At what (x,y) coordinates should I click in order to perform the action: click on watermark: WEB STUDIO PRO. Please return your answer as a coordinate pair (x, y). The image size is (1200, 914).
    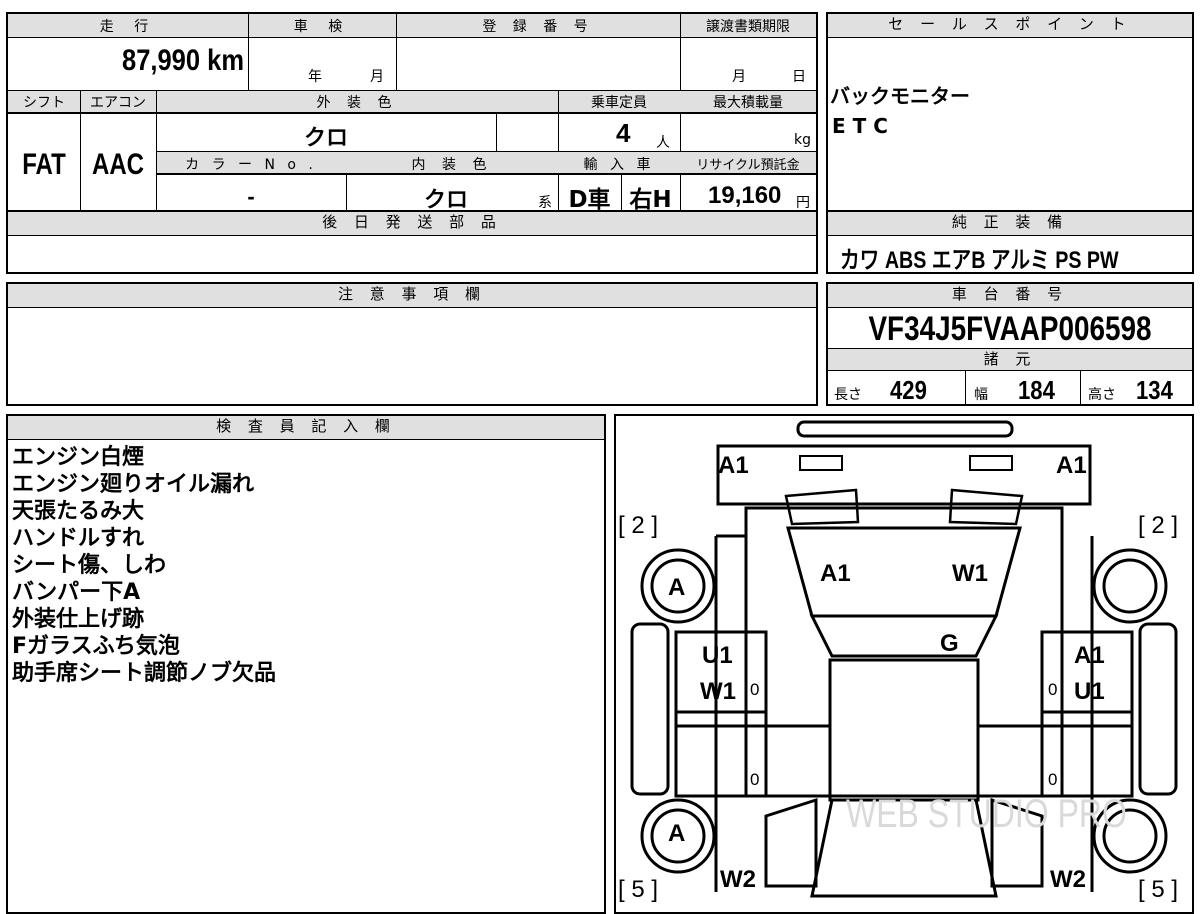
    Looking at the image, I should click on (986, 814).